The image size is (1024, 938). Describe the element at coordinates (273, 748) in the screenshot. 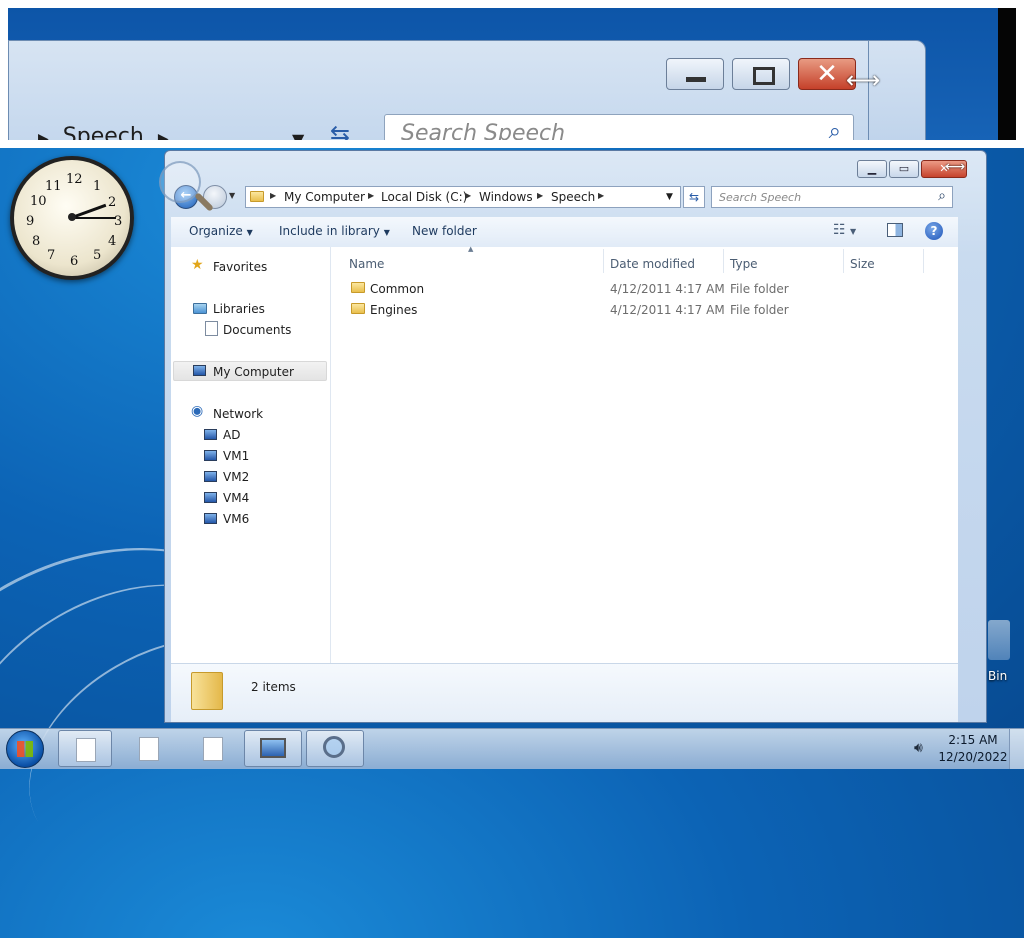

I see `taskbar-explorer-button` at that location.